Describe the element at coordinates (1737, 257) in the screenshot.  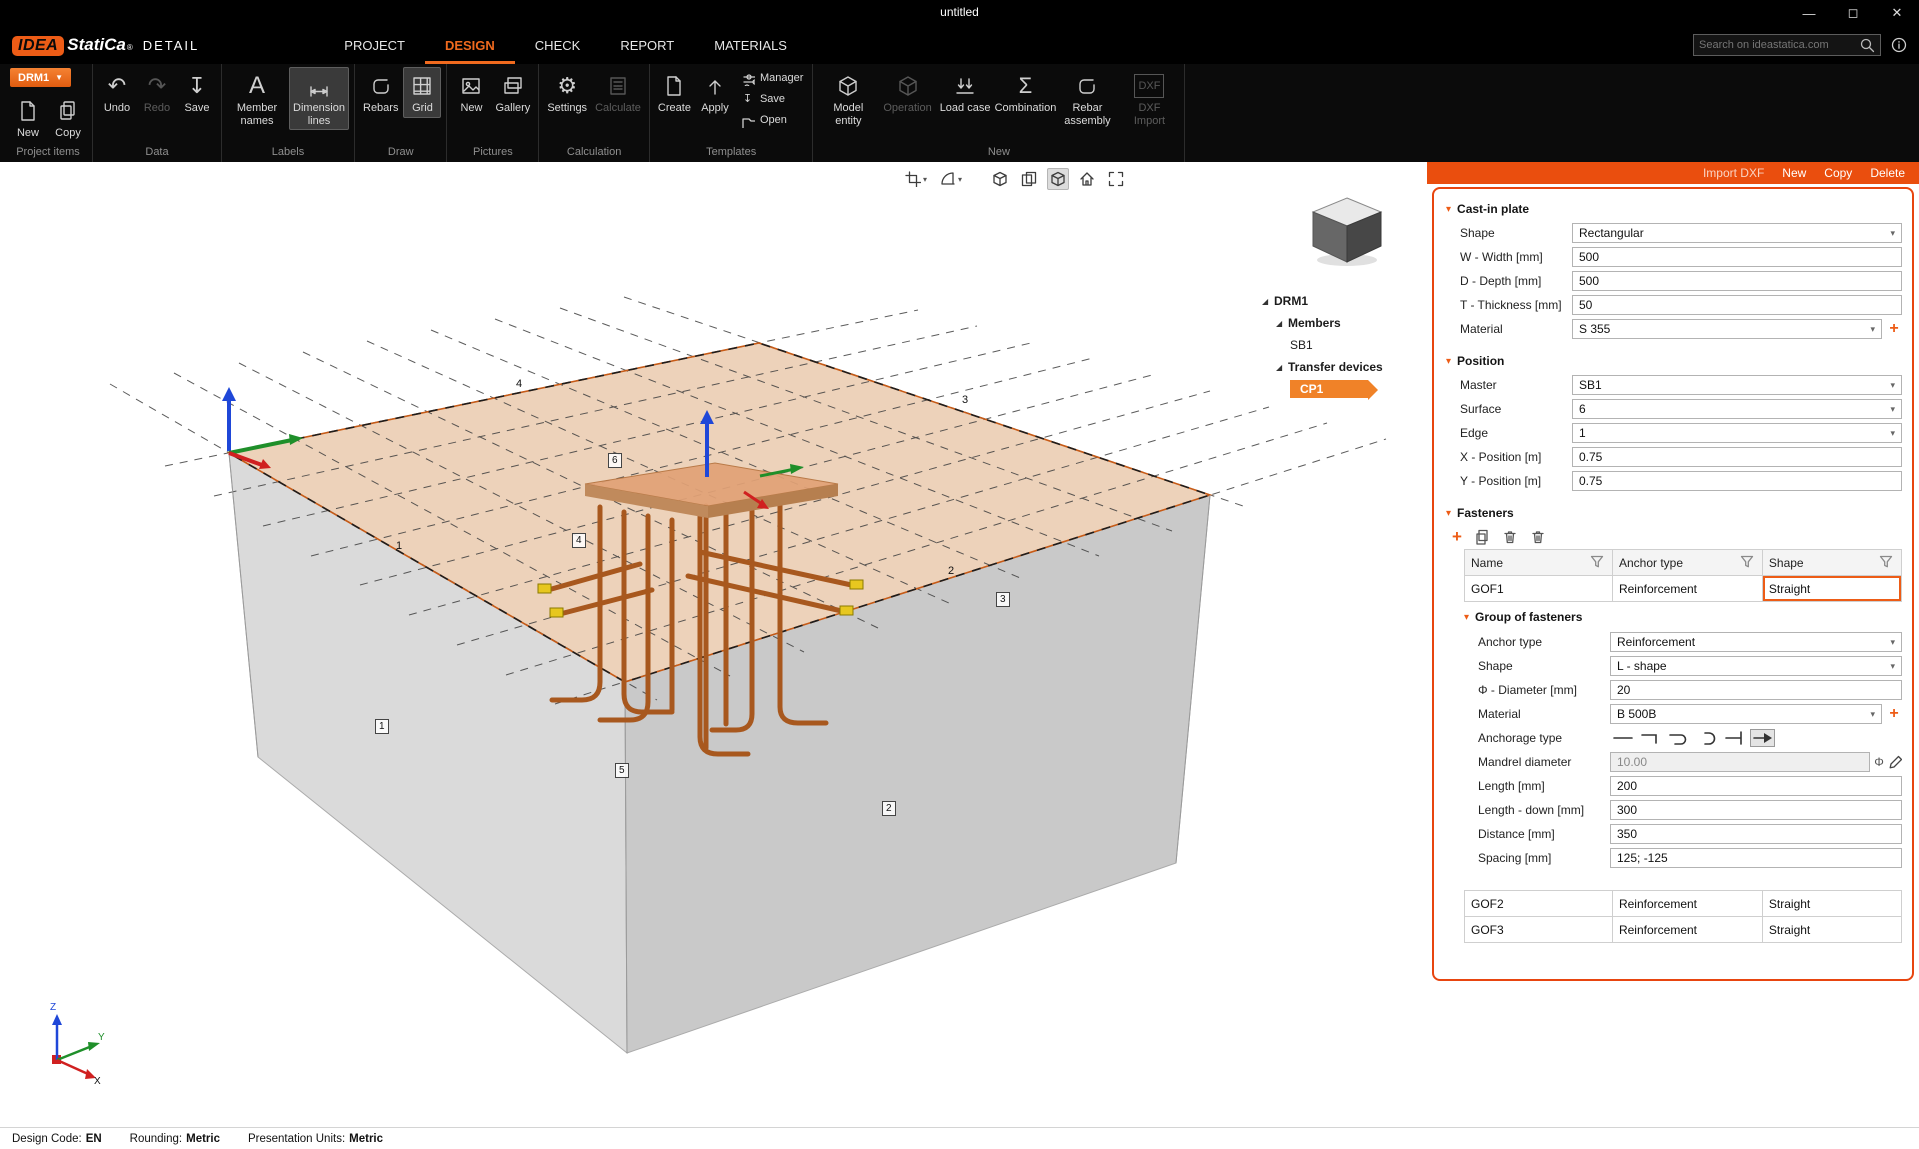
I see `width-input` at that location.